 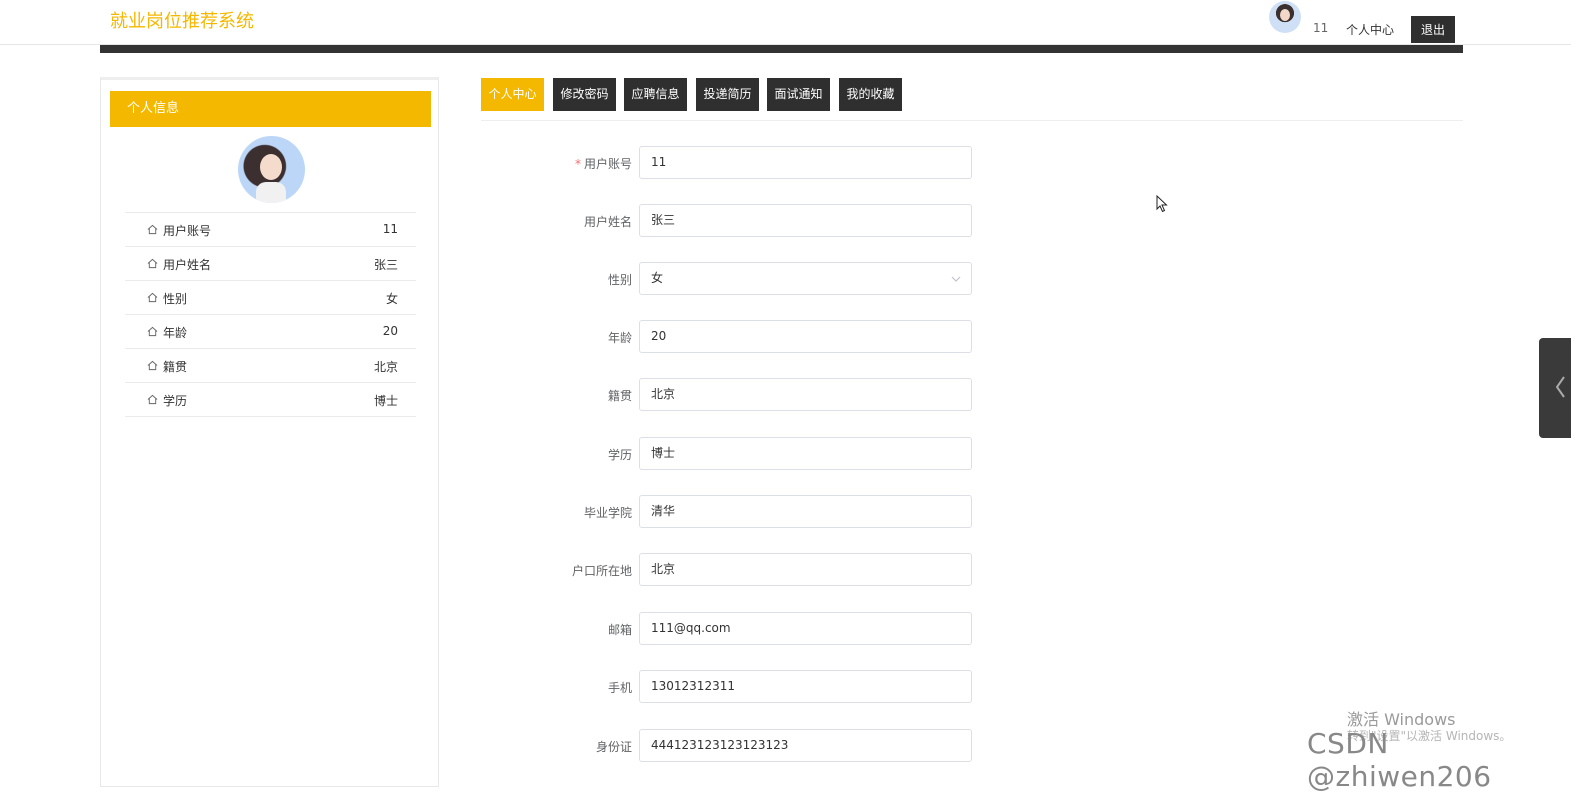 I want to click on form-row-hukou: 户口所在地 北京, so click(x=750, y=569).